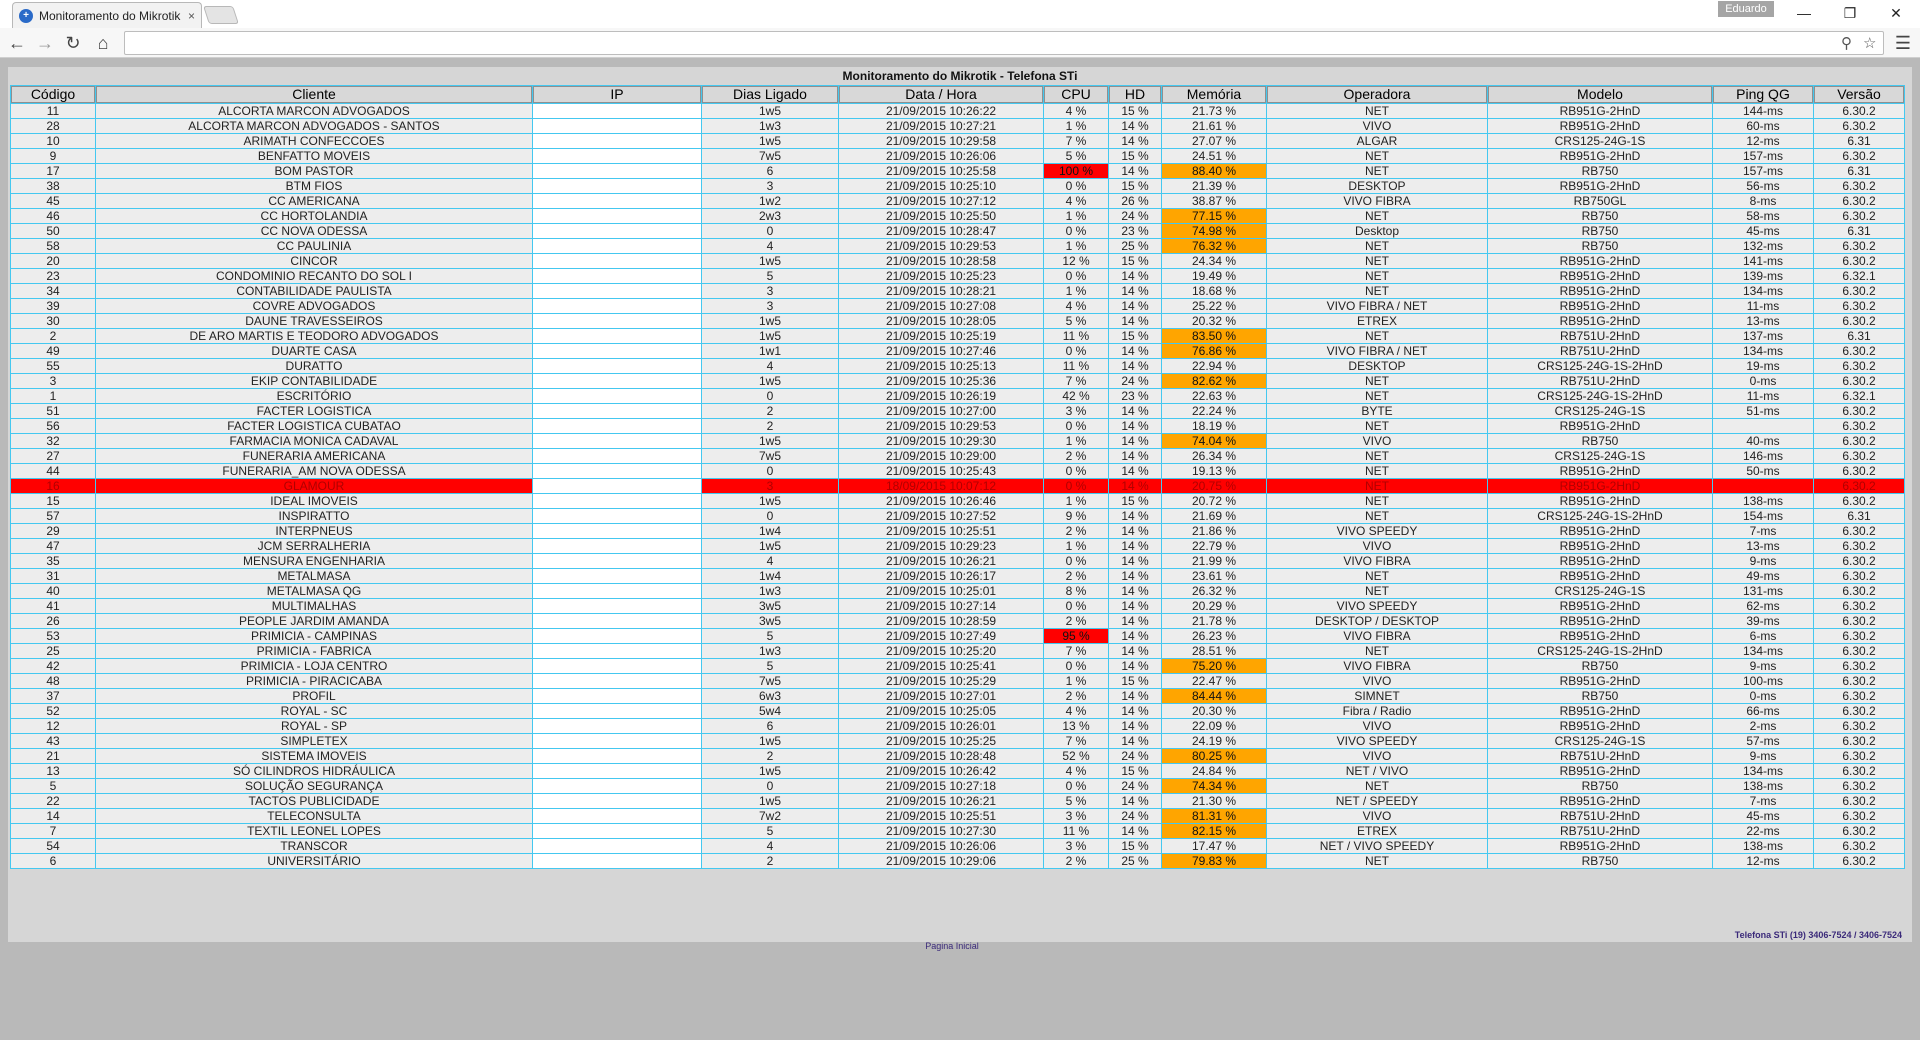  Describe the element at coordinates (1135, 201) in the screenshot. I see `cell-hd: 26 %` at that location.